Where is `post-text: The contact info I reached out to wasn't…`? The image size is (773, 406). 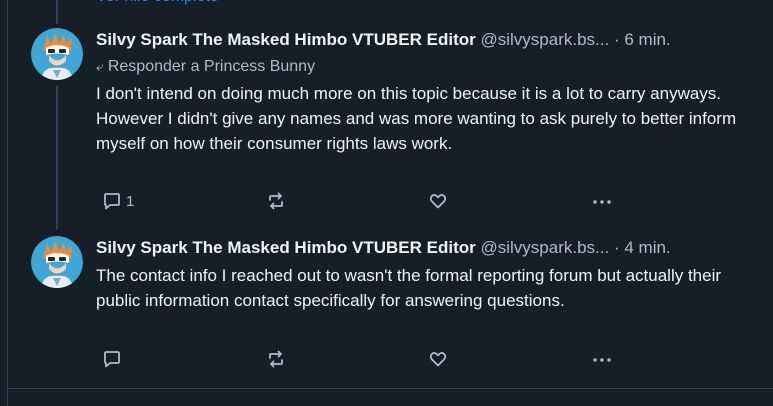 post-text: The contact info I reached out to wasn't… is located at coordinates (409, 288).